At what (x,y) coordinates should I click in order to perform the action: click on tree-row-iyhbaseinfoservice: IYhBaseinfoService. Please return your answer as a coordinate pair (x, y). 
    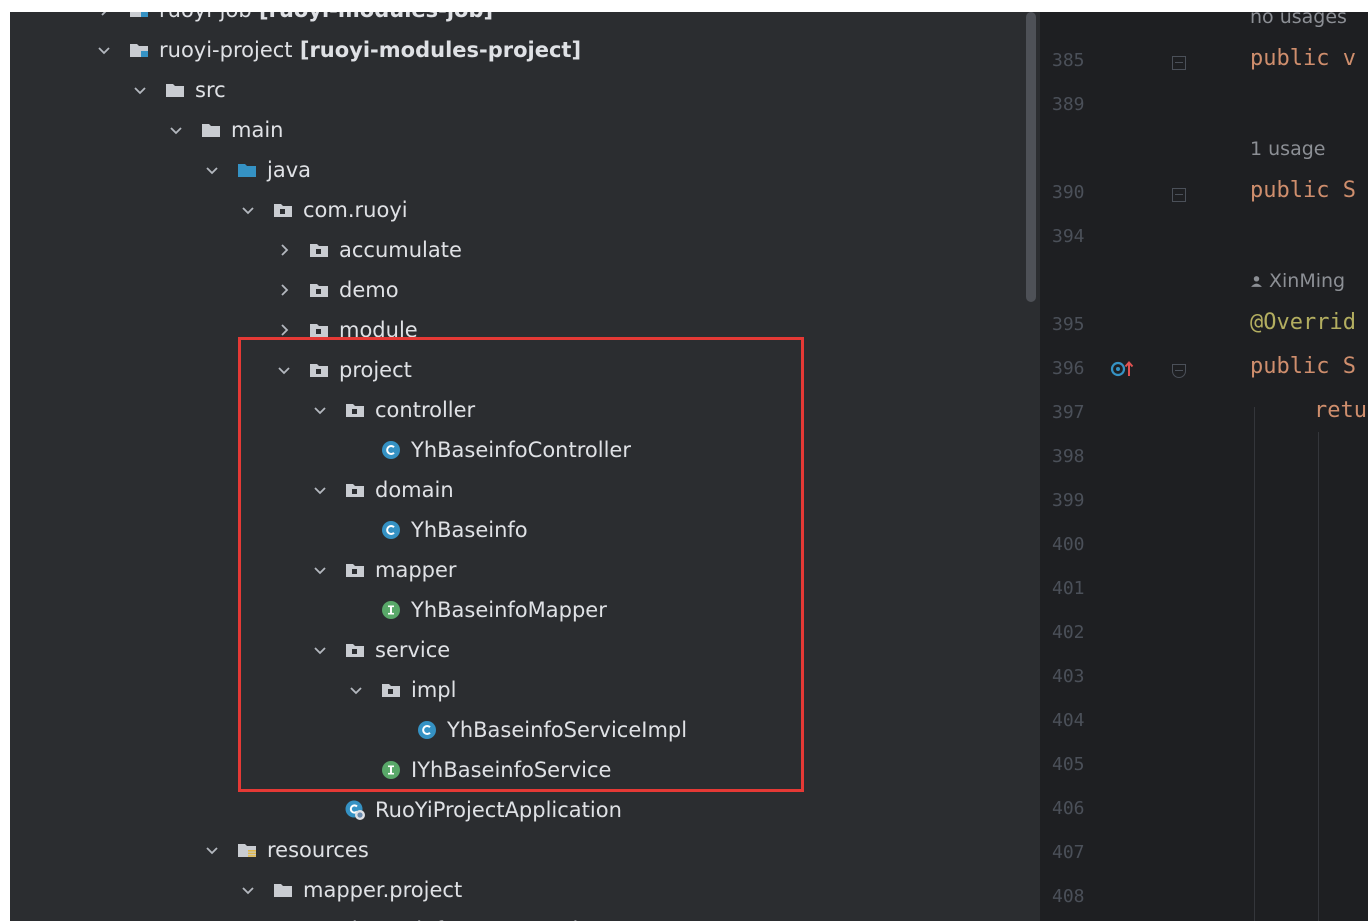
    Looking at the image, I should click on (516, 770).